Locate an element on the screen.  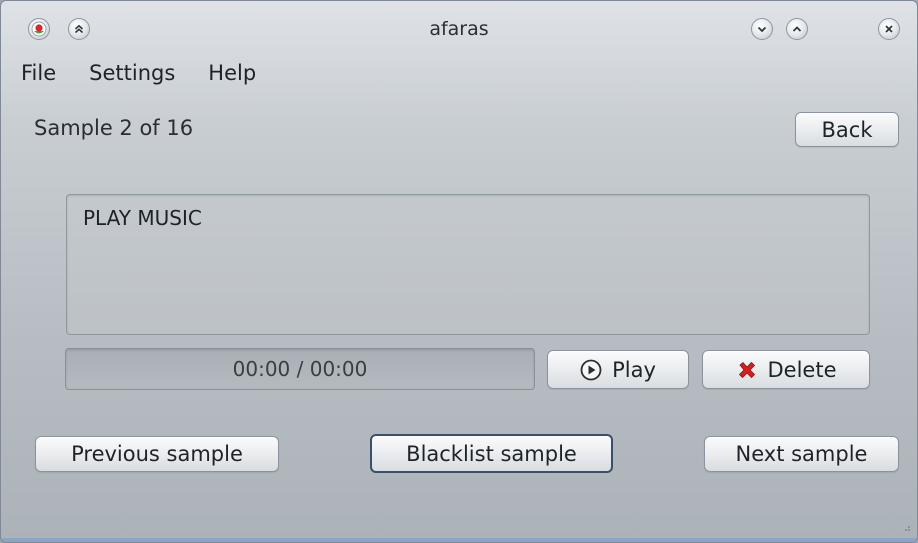
chevron-down-icon is located at coordinates (762, 29).